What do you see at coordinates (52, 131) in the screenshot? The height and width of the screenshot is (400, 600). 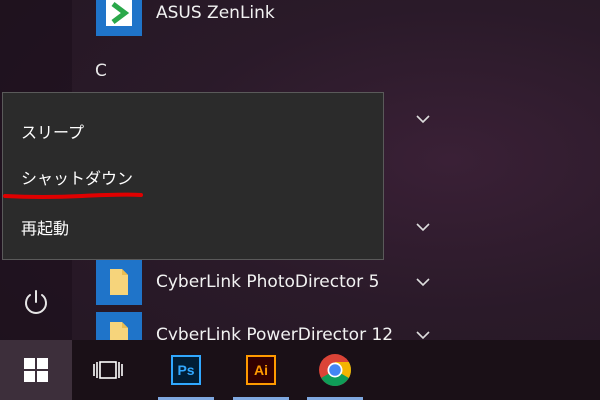 I see `menu-item-sleep: スリープ` at bounding box center [52, 131].